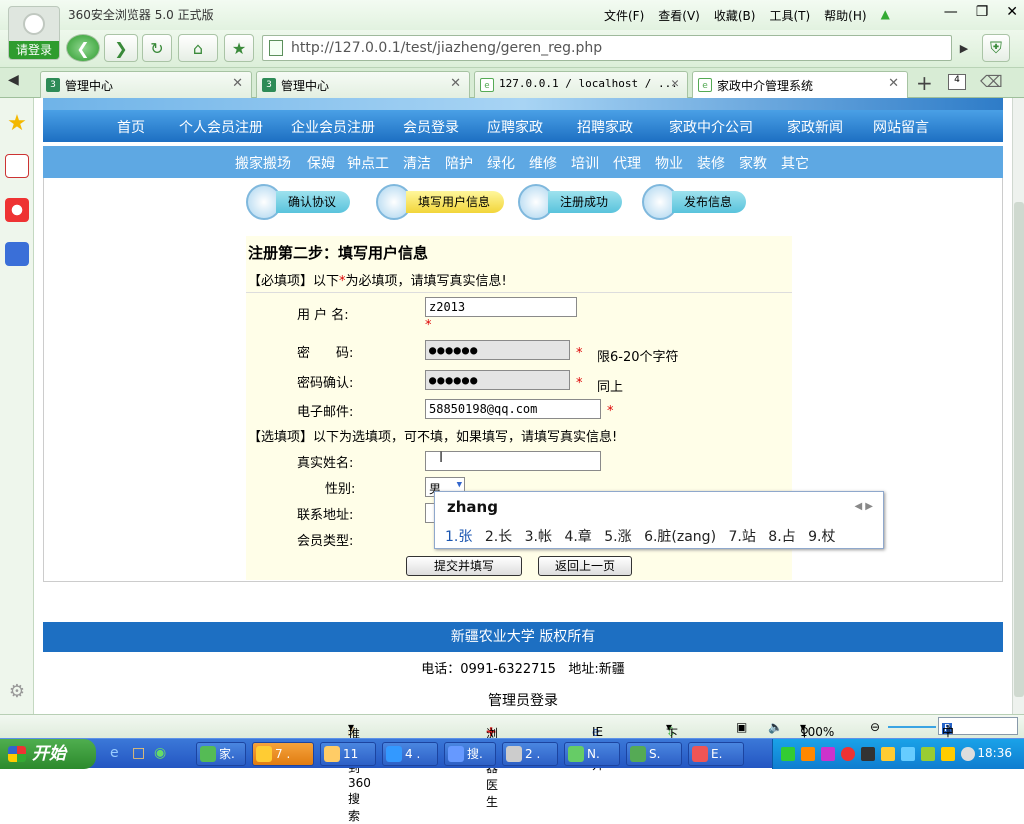  What do you see at coordinates (863, 506) in the screenshot?
I see `page-arrows-icon: ◀ ▶` at bounding box center [863, 506].